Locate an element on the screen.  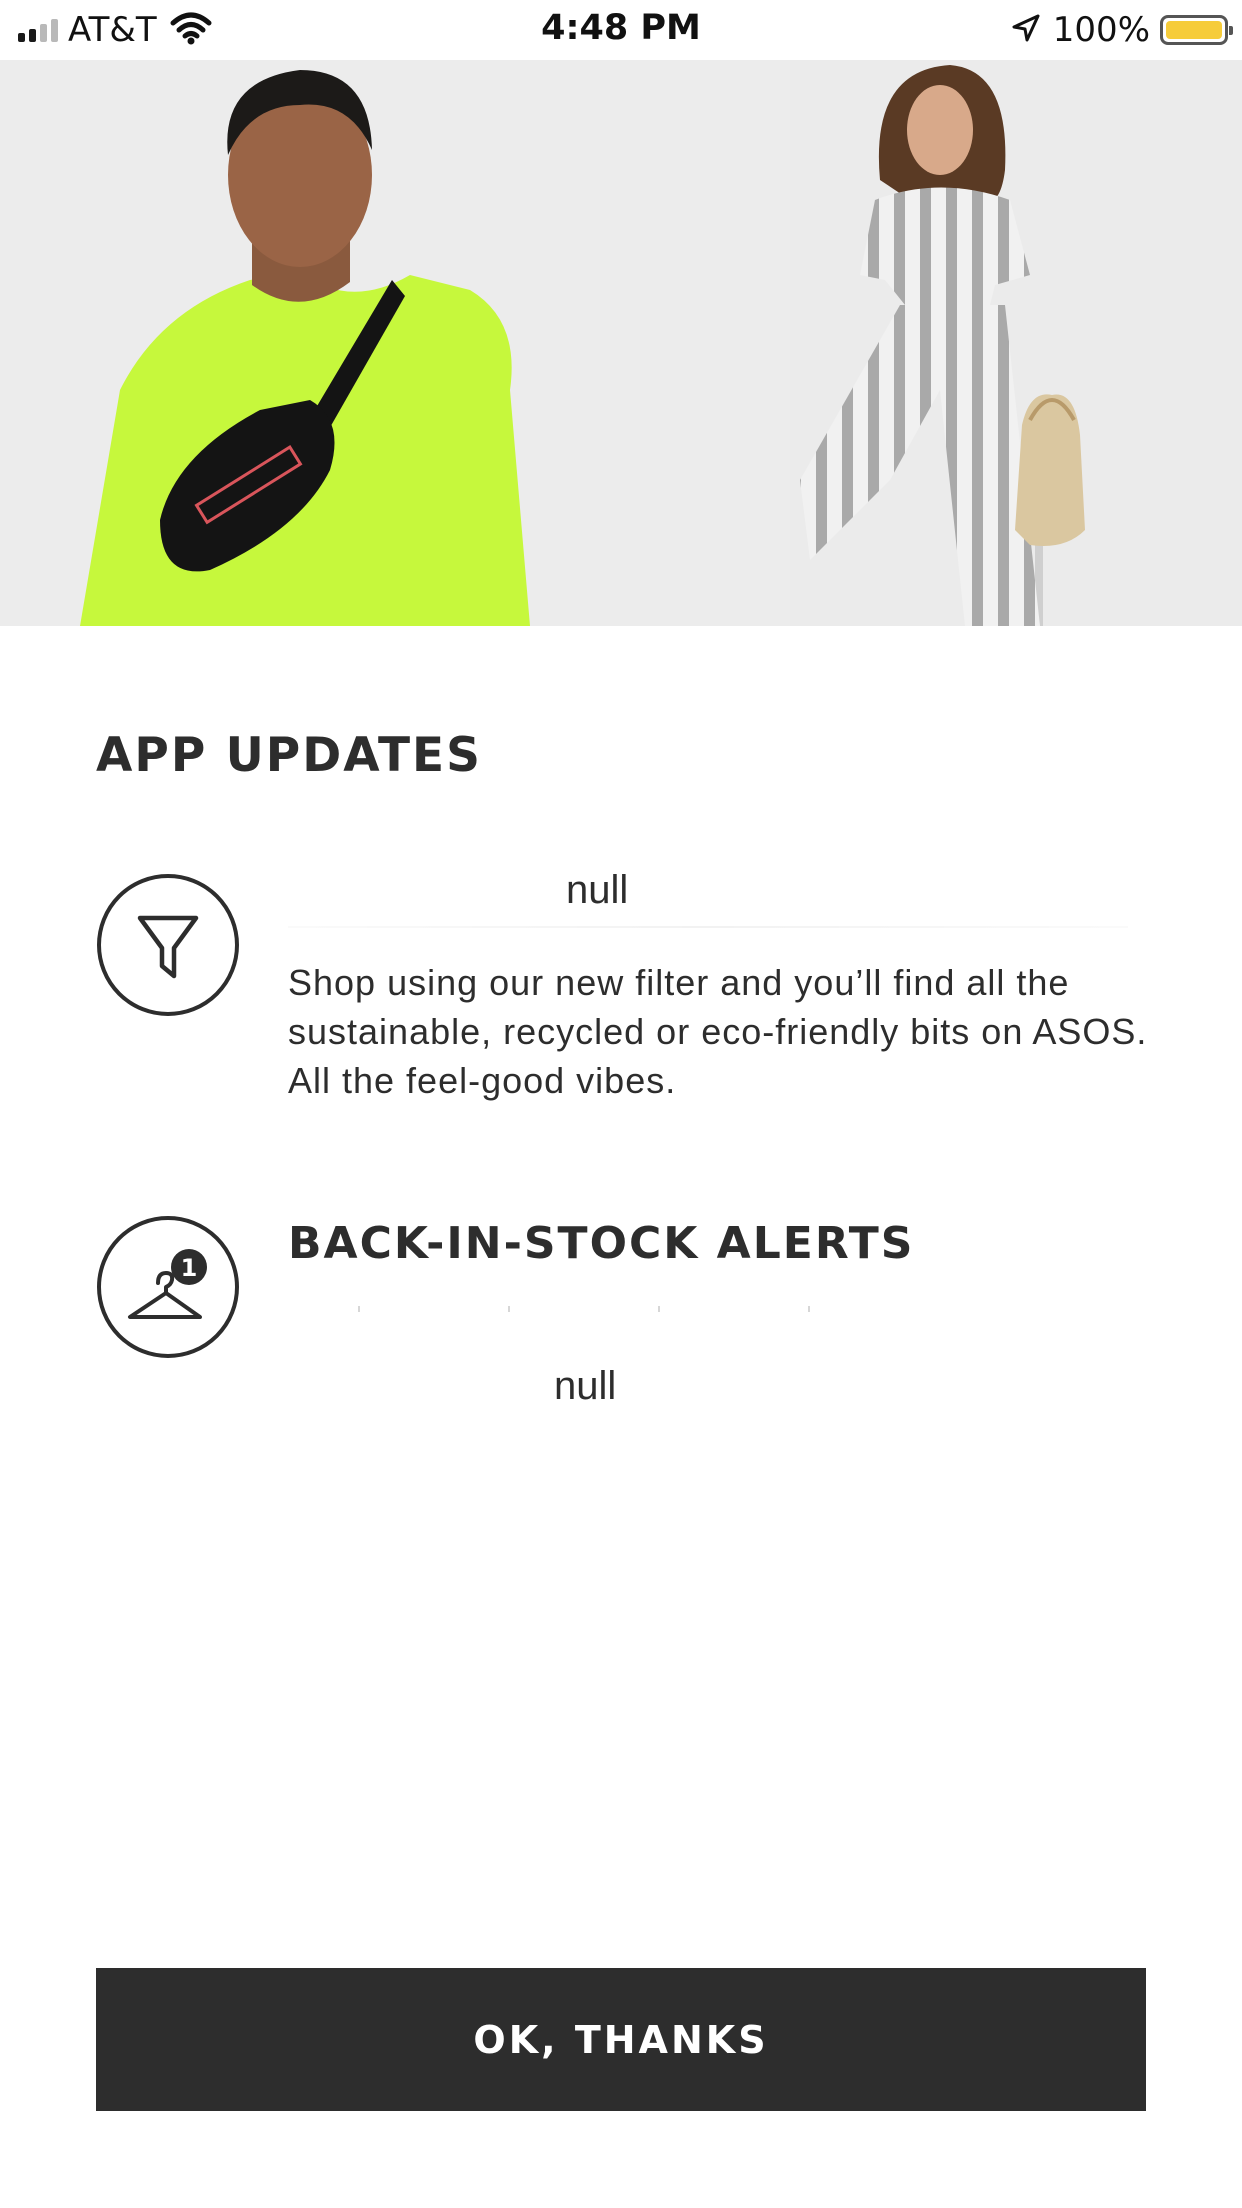
hanger-alert-icon: 1 is located at coordinates (168, 1287).